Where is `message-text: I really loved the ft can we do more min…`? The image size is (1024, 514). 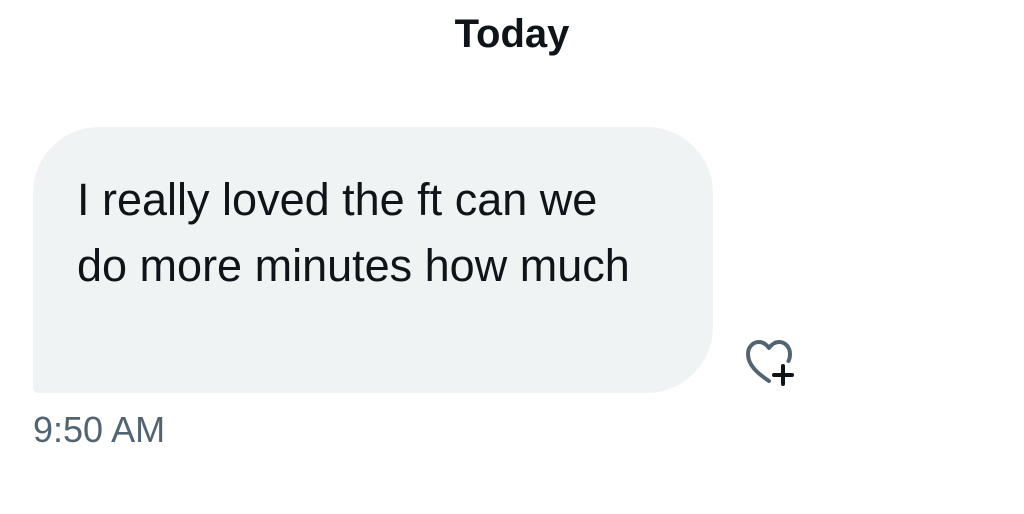
message-text: I really loved the ft can we do more min… is located at coordinates (353, 232).